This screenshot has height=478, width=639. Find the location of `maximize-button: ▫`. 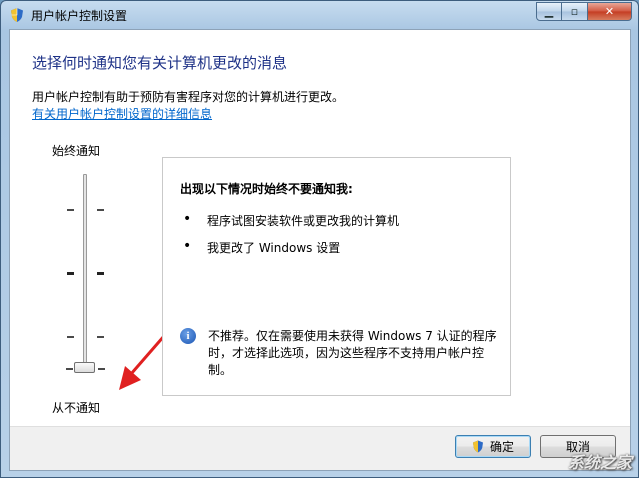

maximize-button: ▫ is located at coordinates (575, 11).